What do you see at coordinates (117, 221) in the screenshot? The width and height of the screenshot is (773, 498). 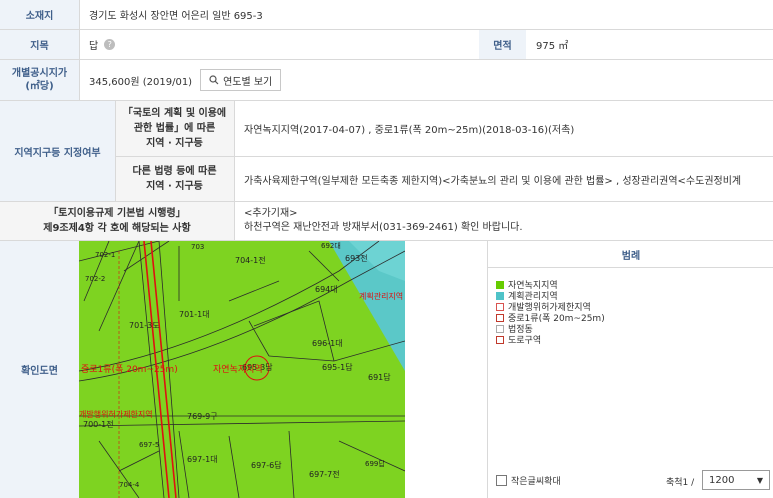 I see `regulation-label: 「토지이용규제 기본법 시행령」 제9조제4항 각 호에 해당되는 사항` at bounding box center [117, 221].